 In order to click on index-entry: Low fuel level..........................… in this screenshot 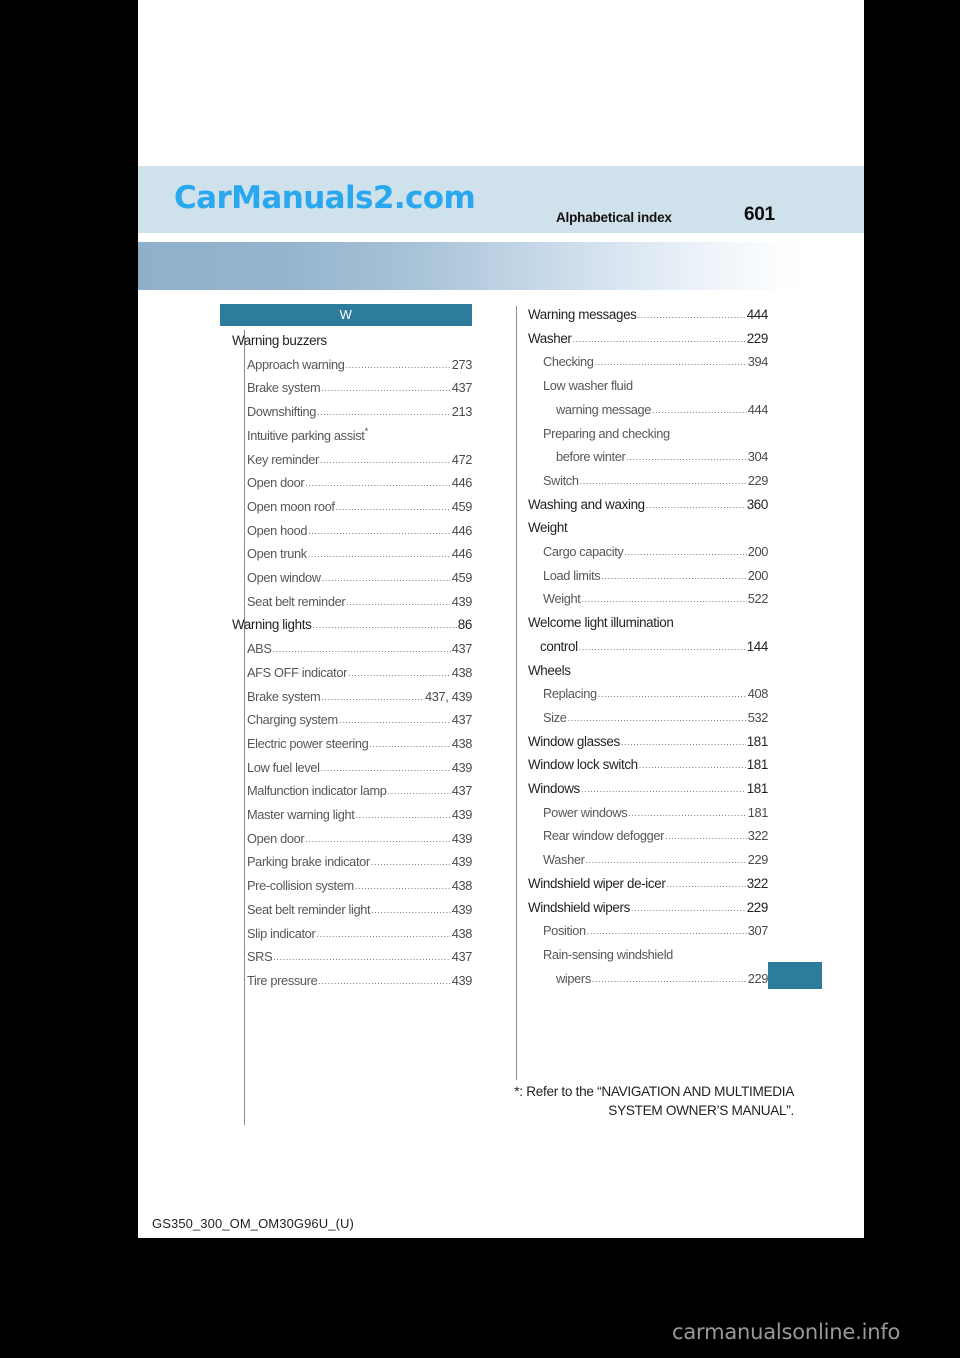, I will do `click(359, 769)`.